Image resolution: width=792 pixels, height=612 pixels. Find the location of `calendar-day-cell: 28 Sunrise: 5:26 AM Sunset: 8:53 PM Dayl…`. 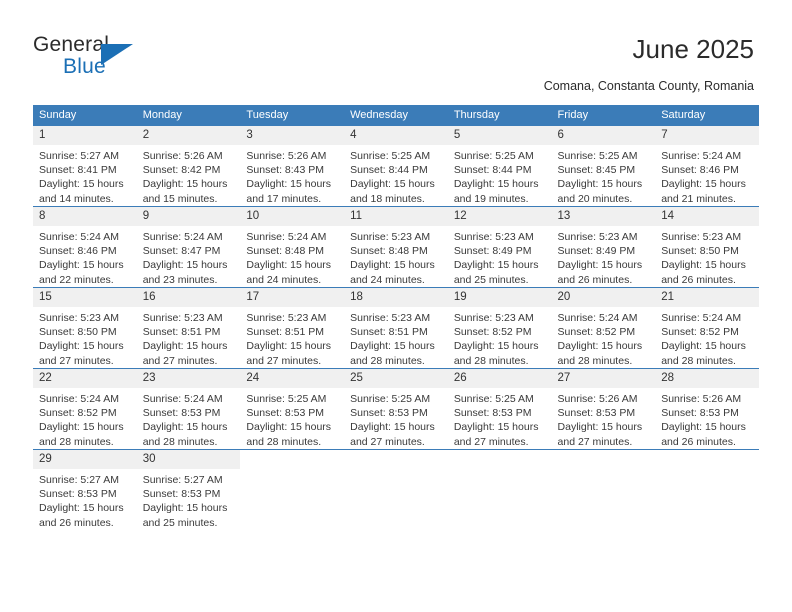

calendar-day-cell: 28 Sunrise: 5:26 AM Sunset: 8:53 PM Dayl… is located at coordinates (707, 409).